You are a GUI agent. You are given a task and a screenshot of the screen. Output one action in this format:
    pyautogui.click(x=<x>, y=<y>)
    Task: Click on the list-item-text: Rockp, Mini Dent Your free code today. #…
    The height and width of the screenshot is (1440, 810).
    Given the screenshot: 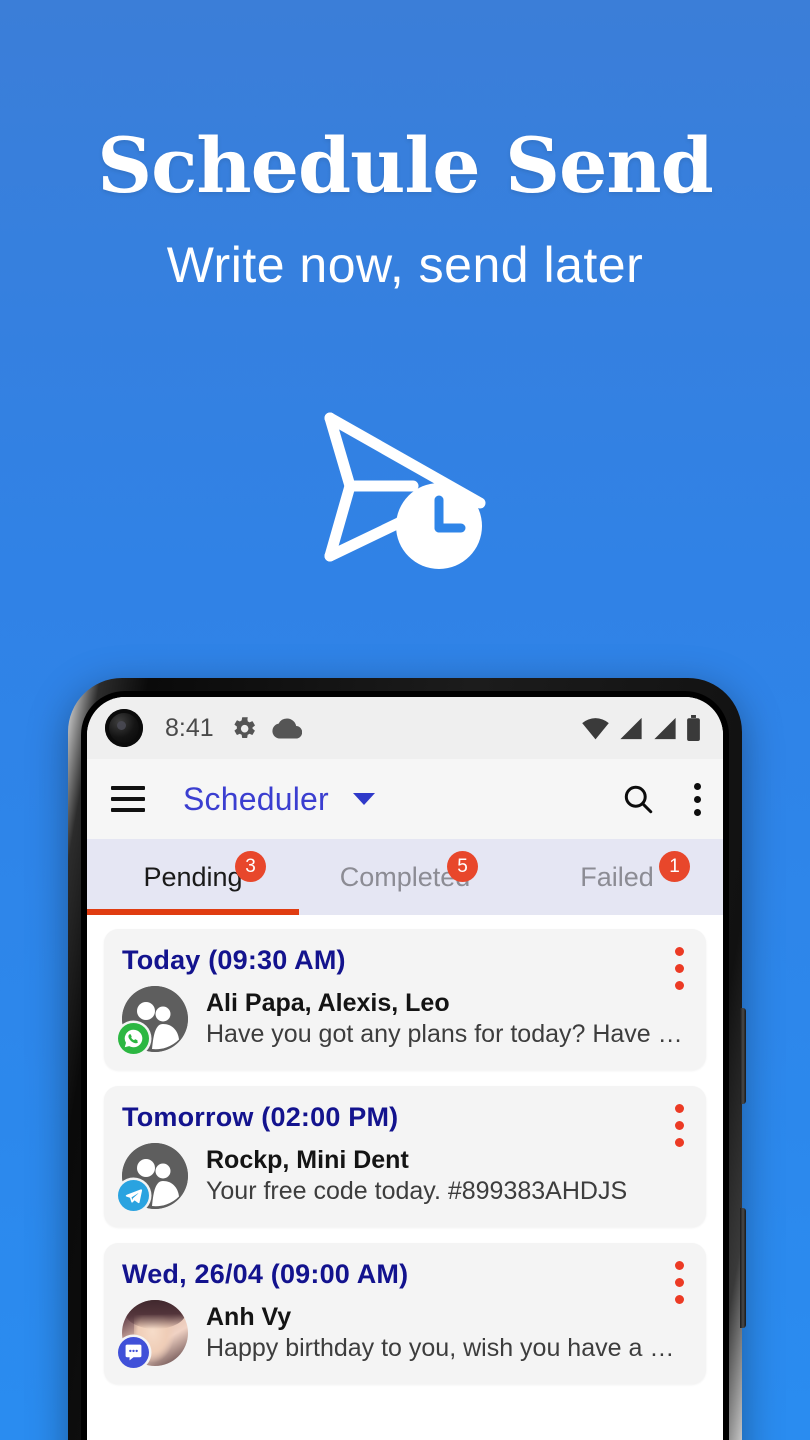 What is the action you would take?
    pyautogui.click(x=447, y=1176)
    